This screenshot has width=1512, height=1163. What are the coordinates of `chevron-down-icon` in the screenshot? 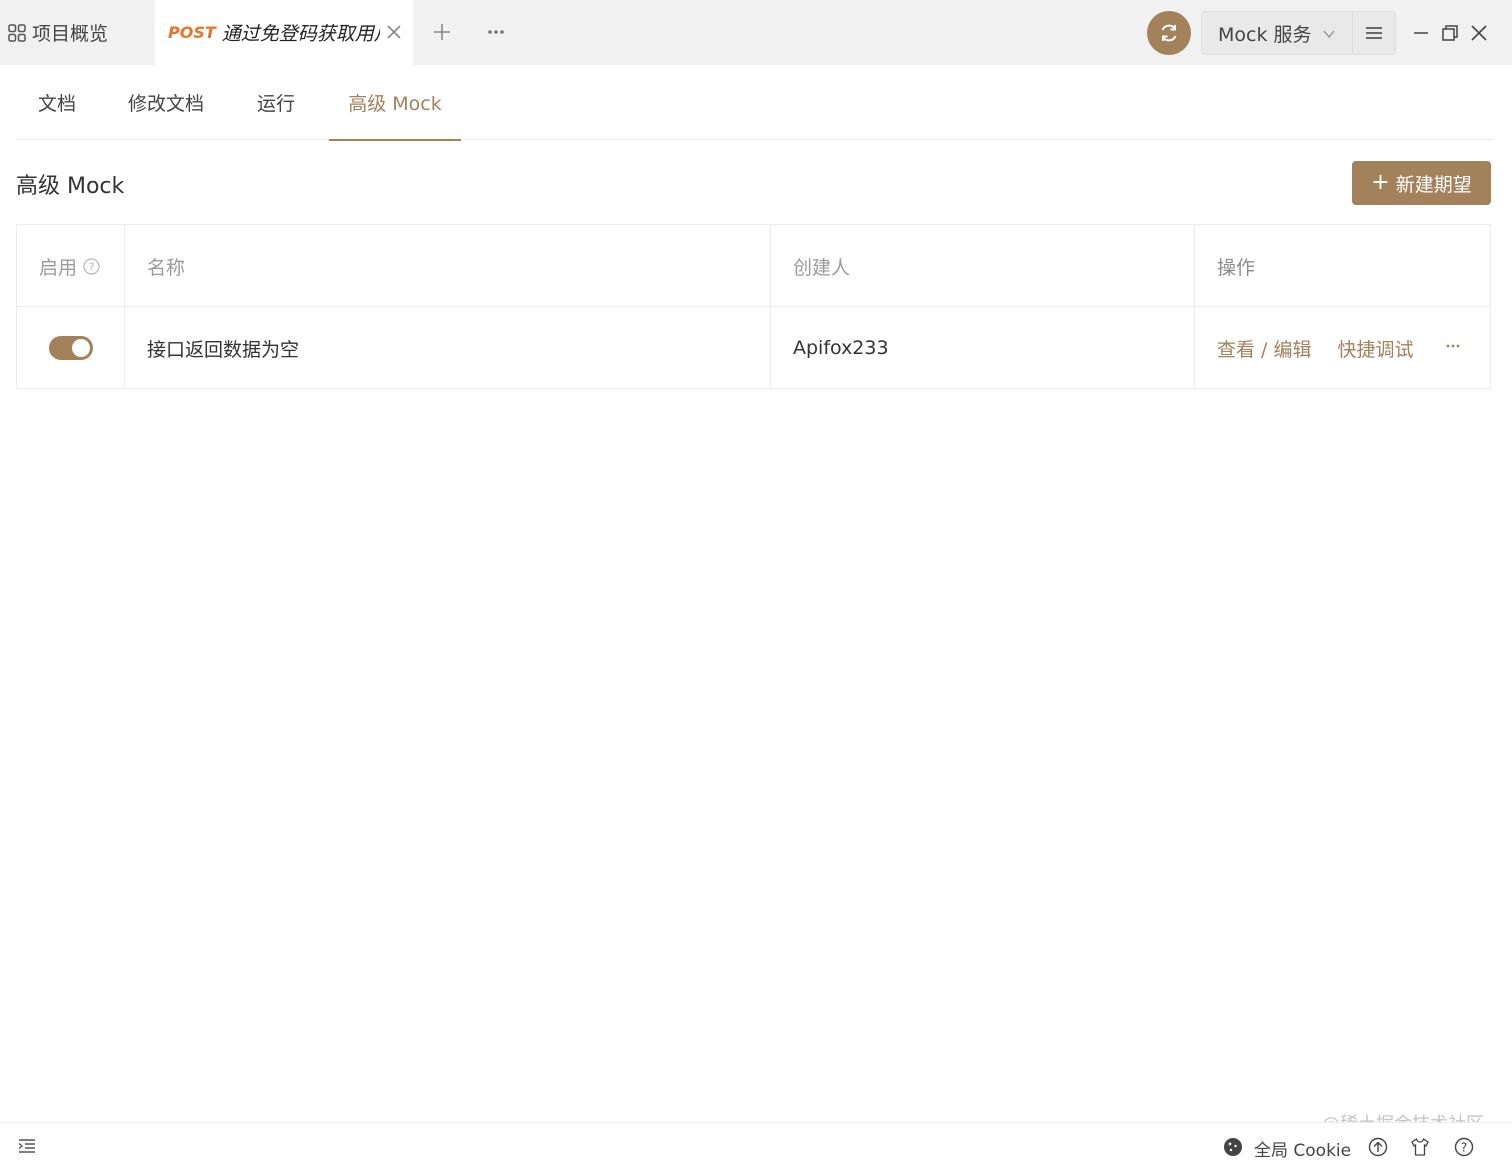 It's located at (1329, 34).